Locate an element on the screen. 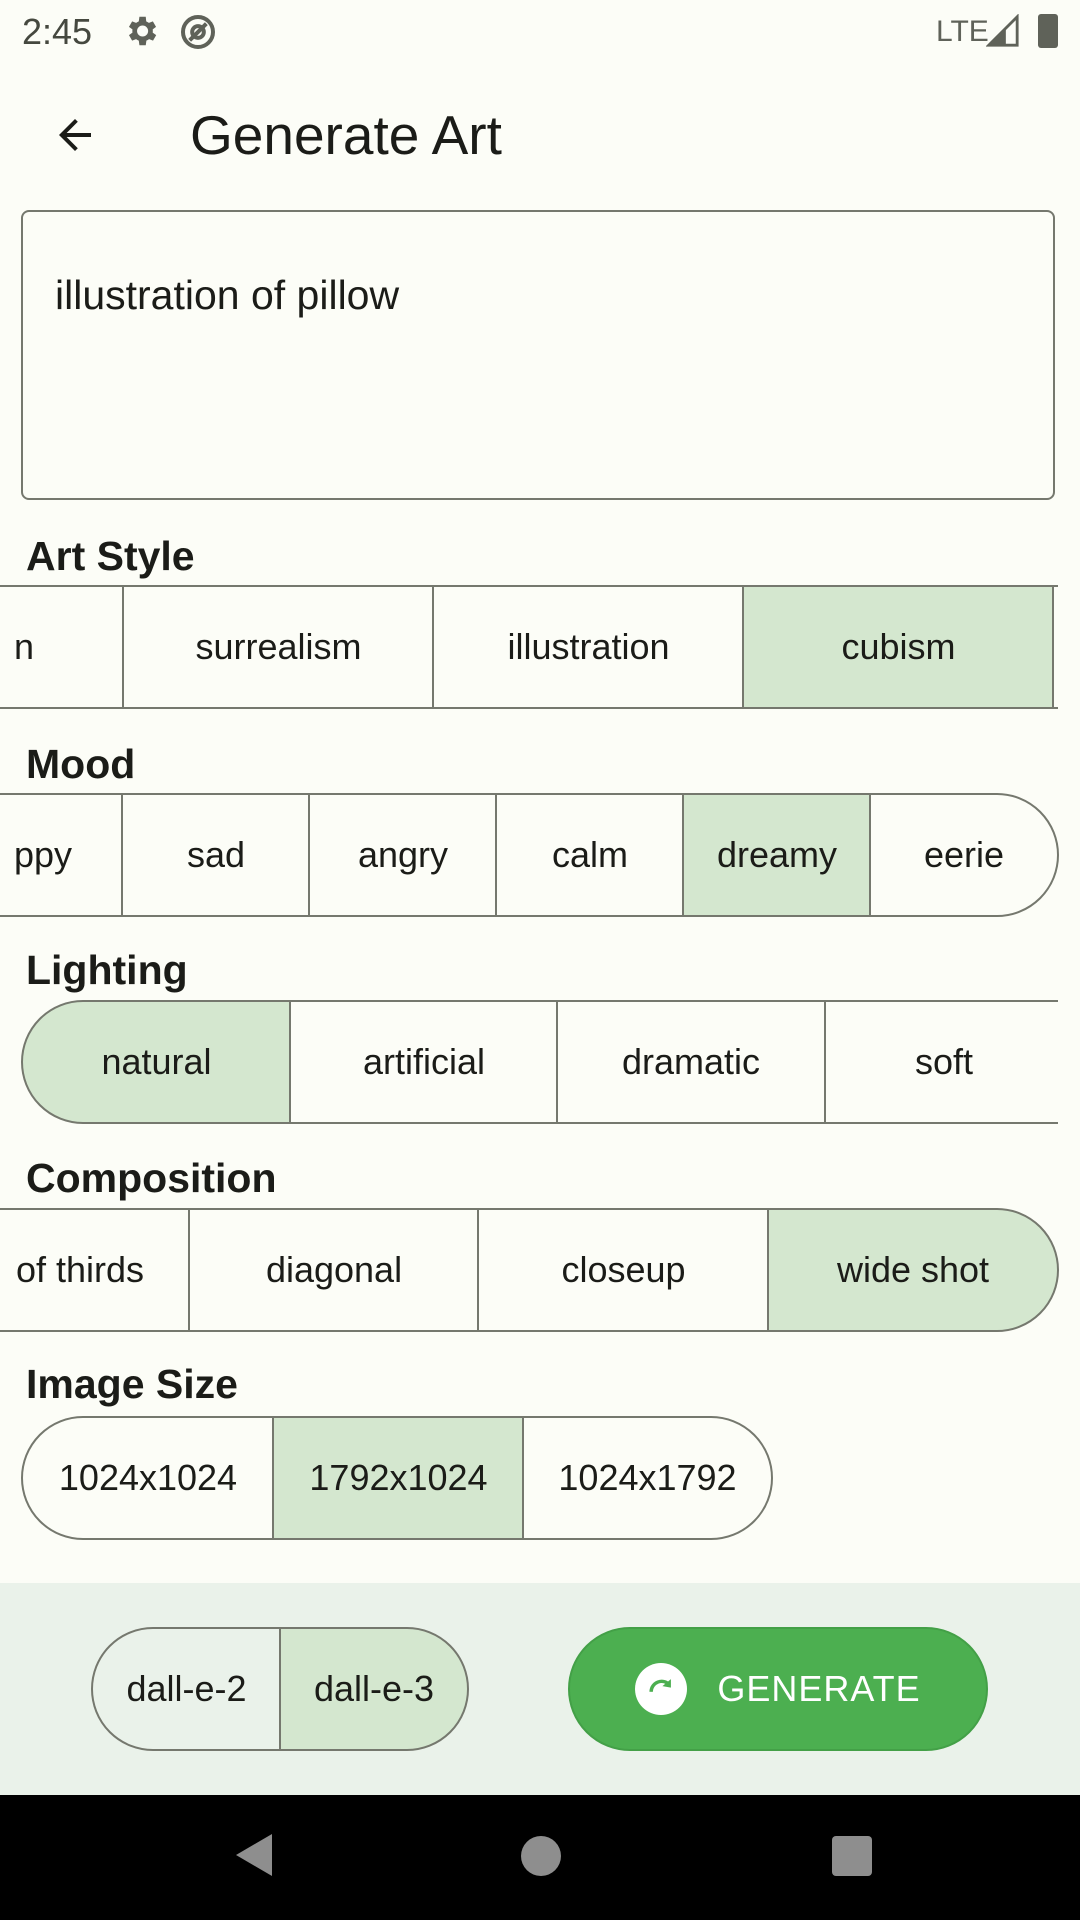 The height and width of the screenshot is (1920, 1080). image-size-option-1792x1024: 1792x1024 is located at coordinates (398, 1478).